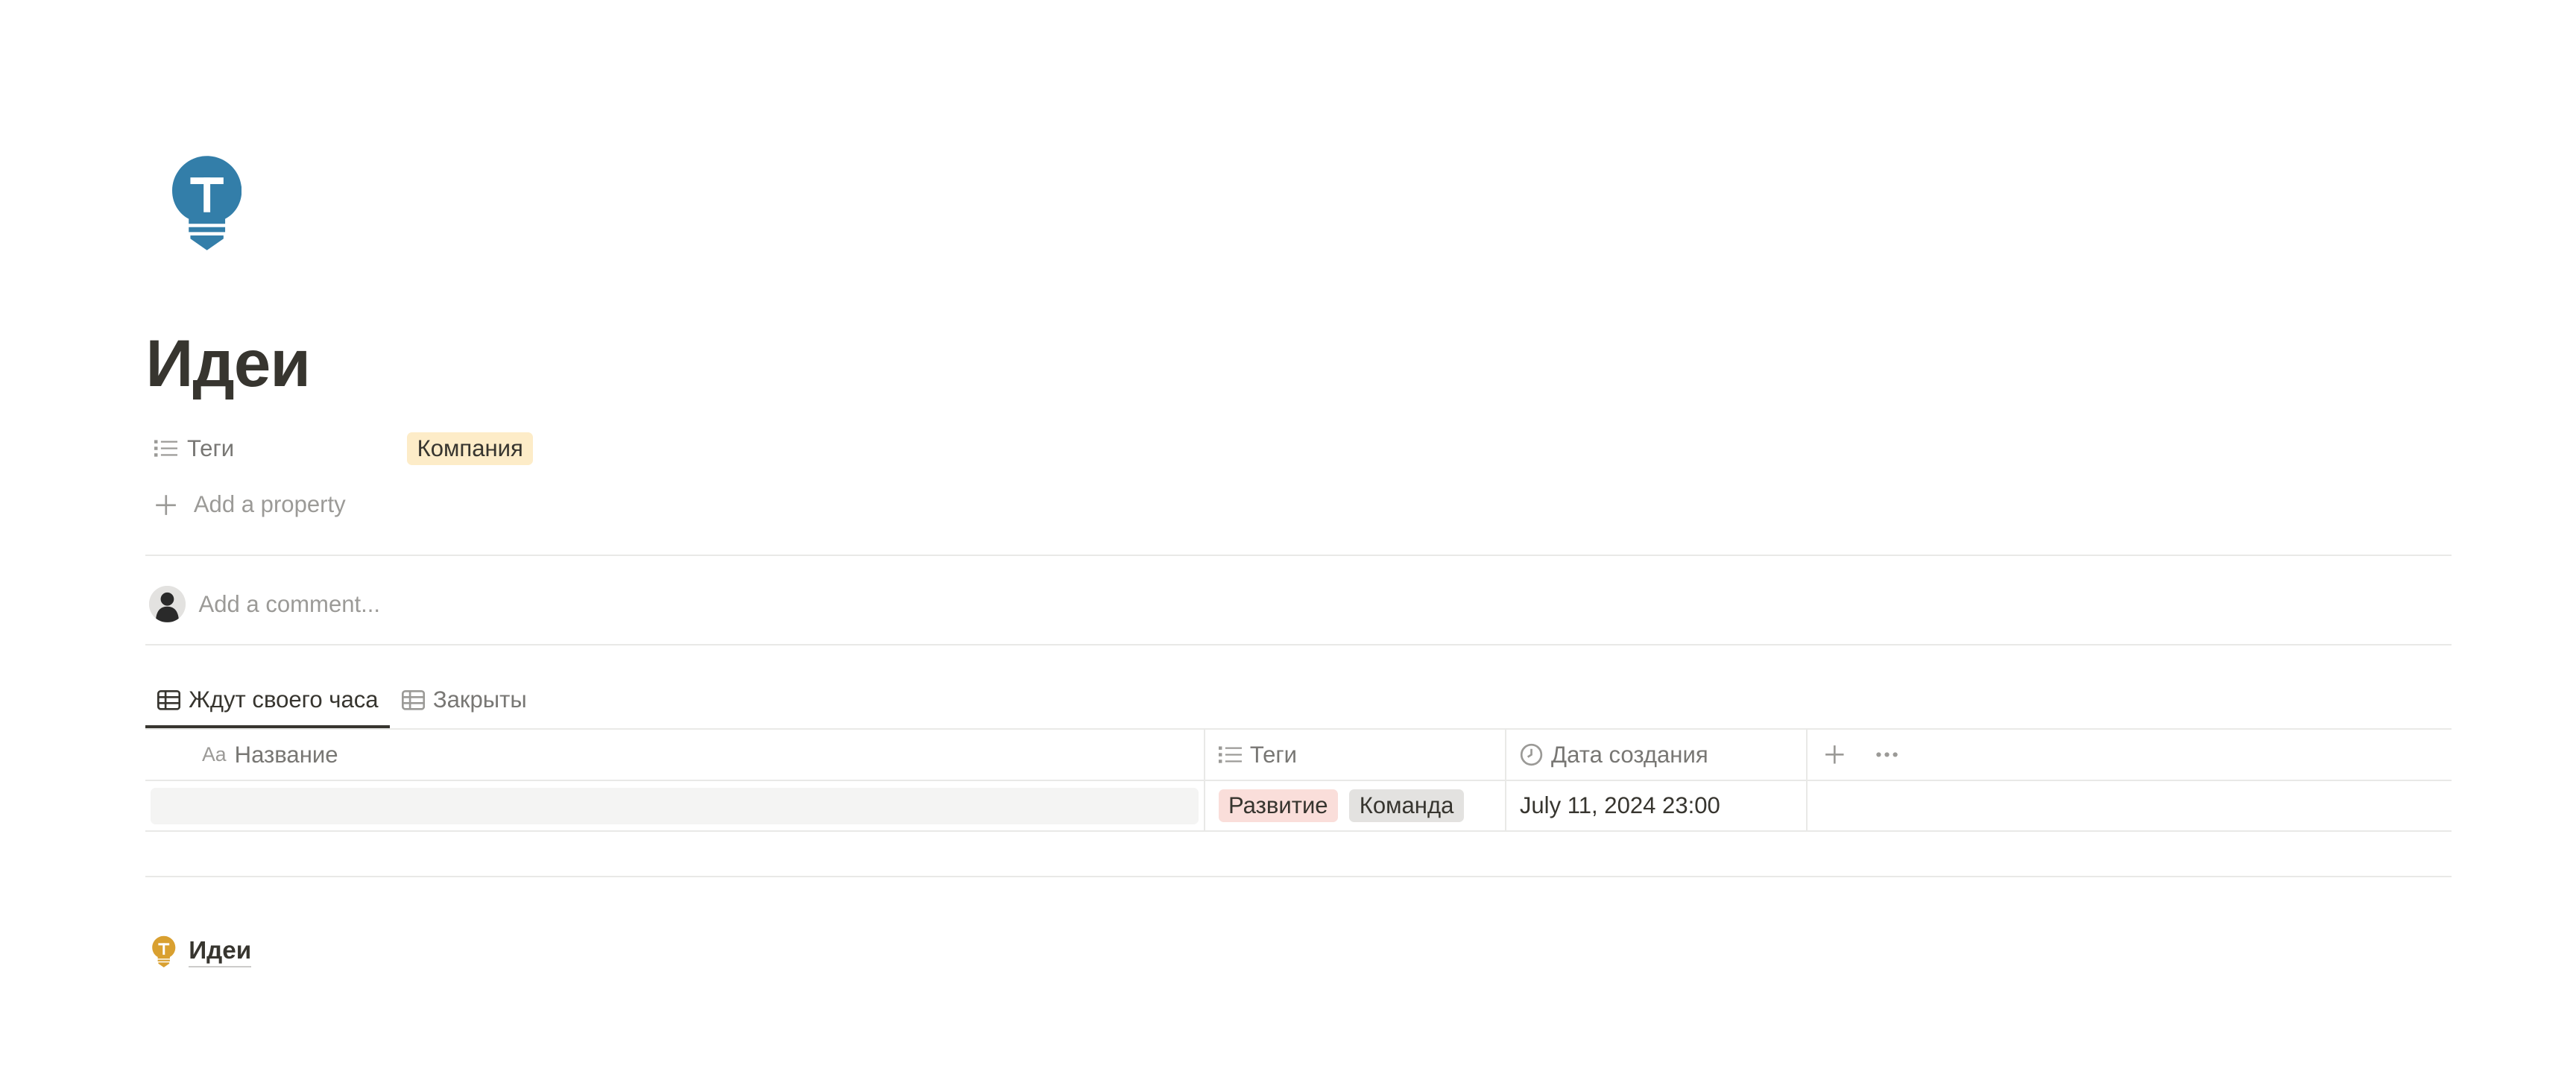 The image size is (2576, 1083). Describe the element at coordinates (286, 754) in the screenshot. I see `column-header-label: Название` at that location.